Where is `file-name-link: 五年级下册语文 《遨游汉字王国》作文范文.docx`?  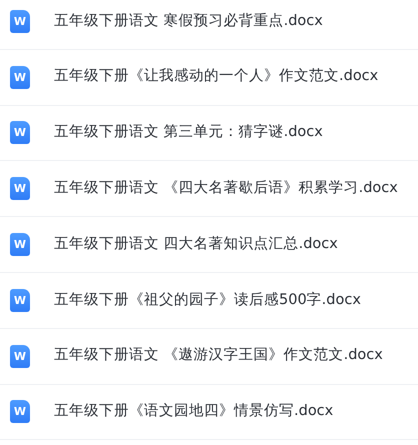 file-name-link: 五年级下册语文 《遨游汉字王国》作文范文.docx is located at coordinates (218, 356).